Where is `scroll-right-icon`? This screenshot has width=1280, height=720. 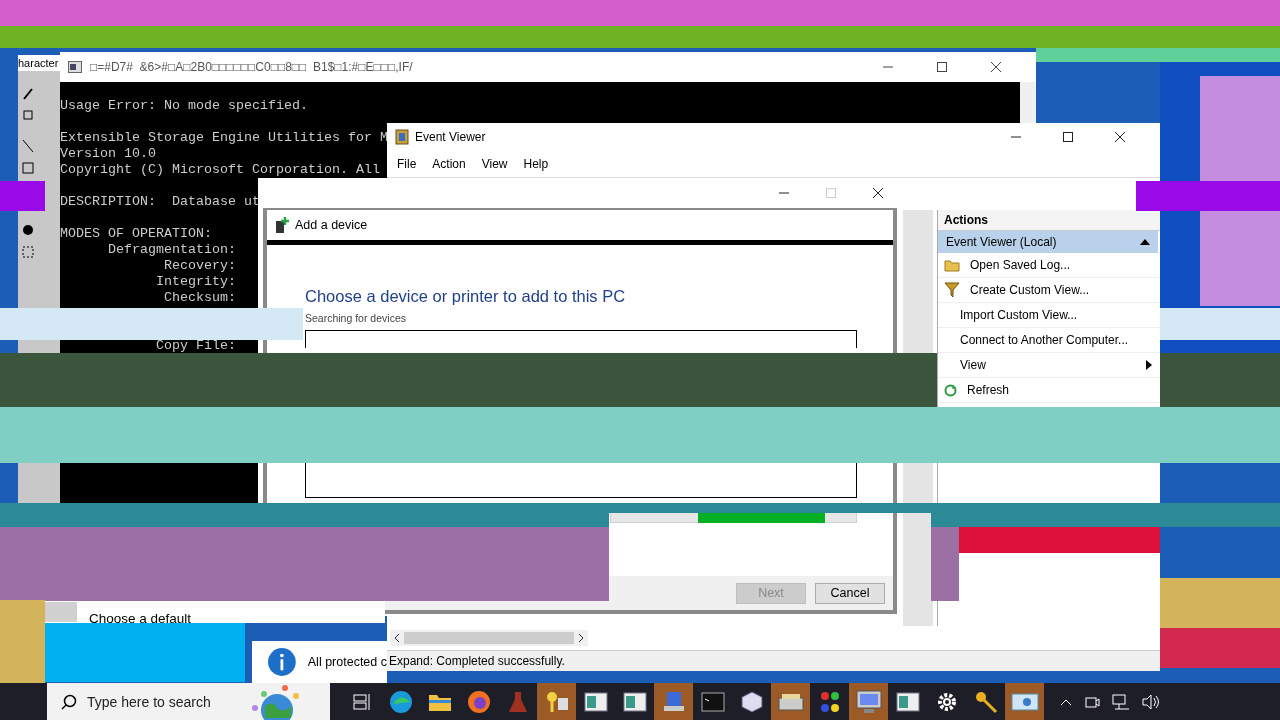 scroll-right-icon is located at coordinates (581, 638).